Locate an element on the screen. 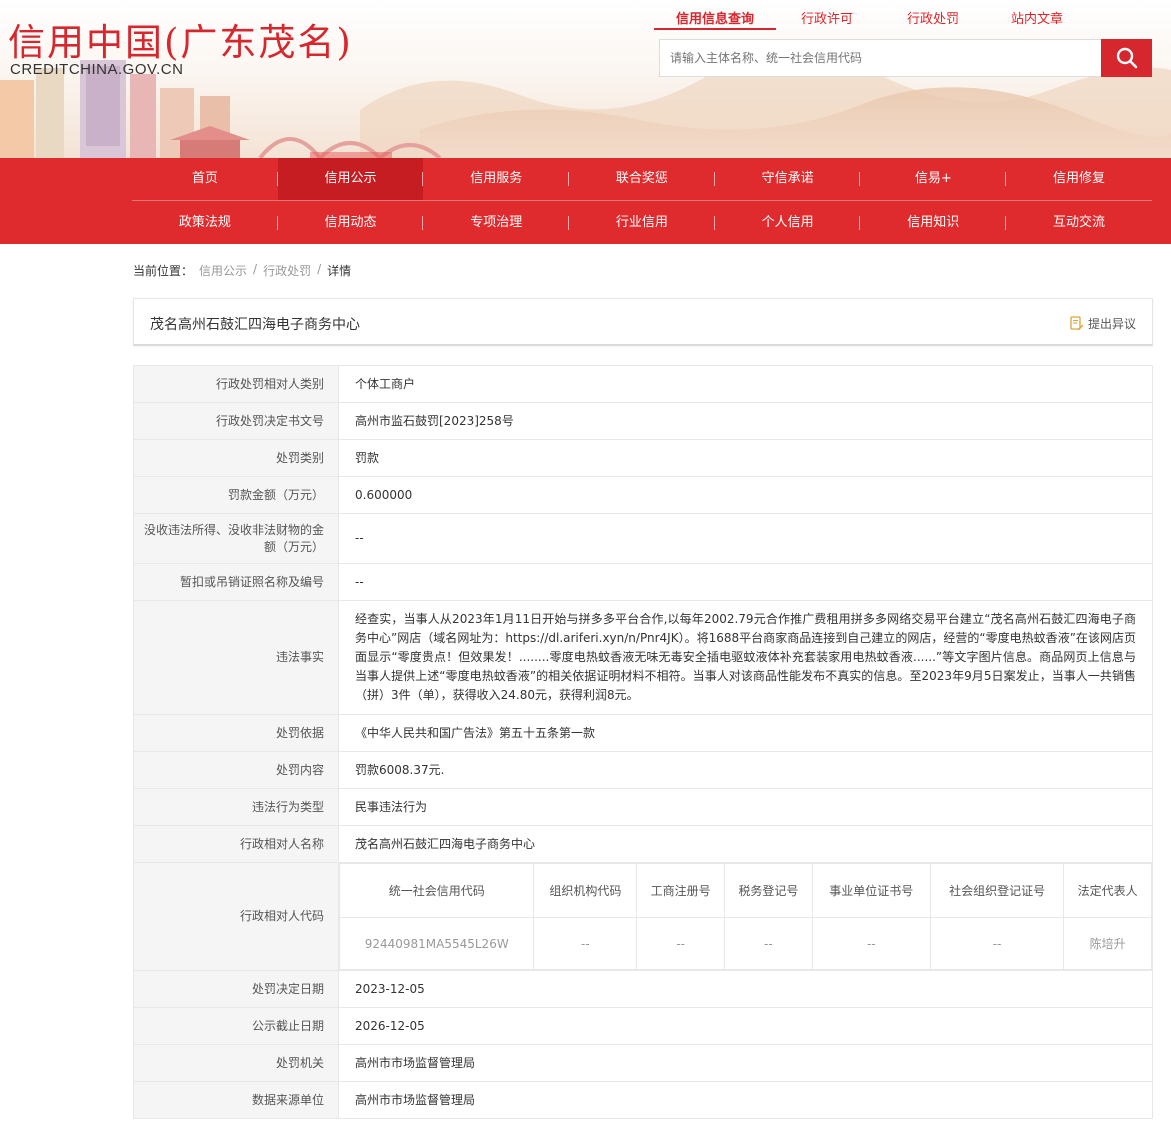 This screenshot has width=1171, height=1130. nav-row-2: 政策法规 信用动态 专项治理 行业信用 个人信用 信用知识 互动交流 is located at coordinates (642, 223).